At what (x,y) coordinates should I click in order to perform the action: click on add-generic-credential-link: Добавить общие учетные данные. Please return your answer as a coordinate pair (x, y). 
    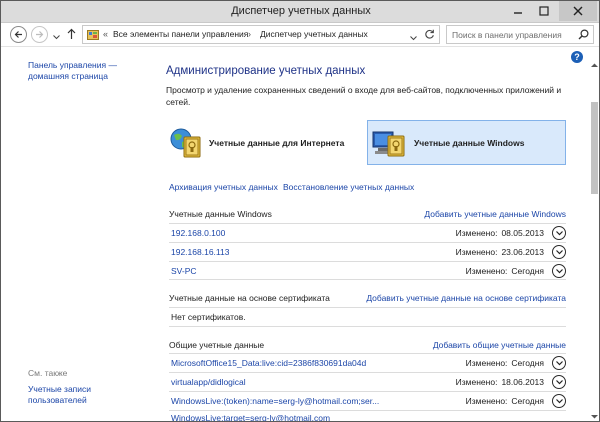
    Looking at the image, I should click on (499, 345).